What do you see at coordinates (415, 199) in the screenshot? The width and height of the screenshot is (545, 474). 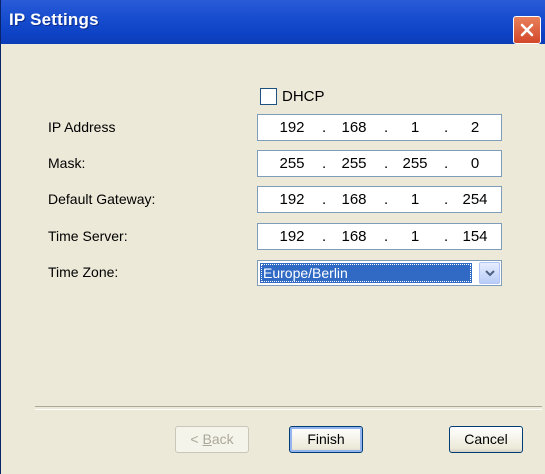 I see `gateway-octet-3: 1` at bounding box center [415, 199].